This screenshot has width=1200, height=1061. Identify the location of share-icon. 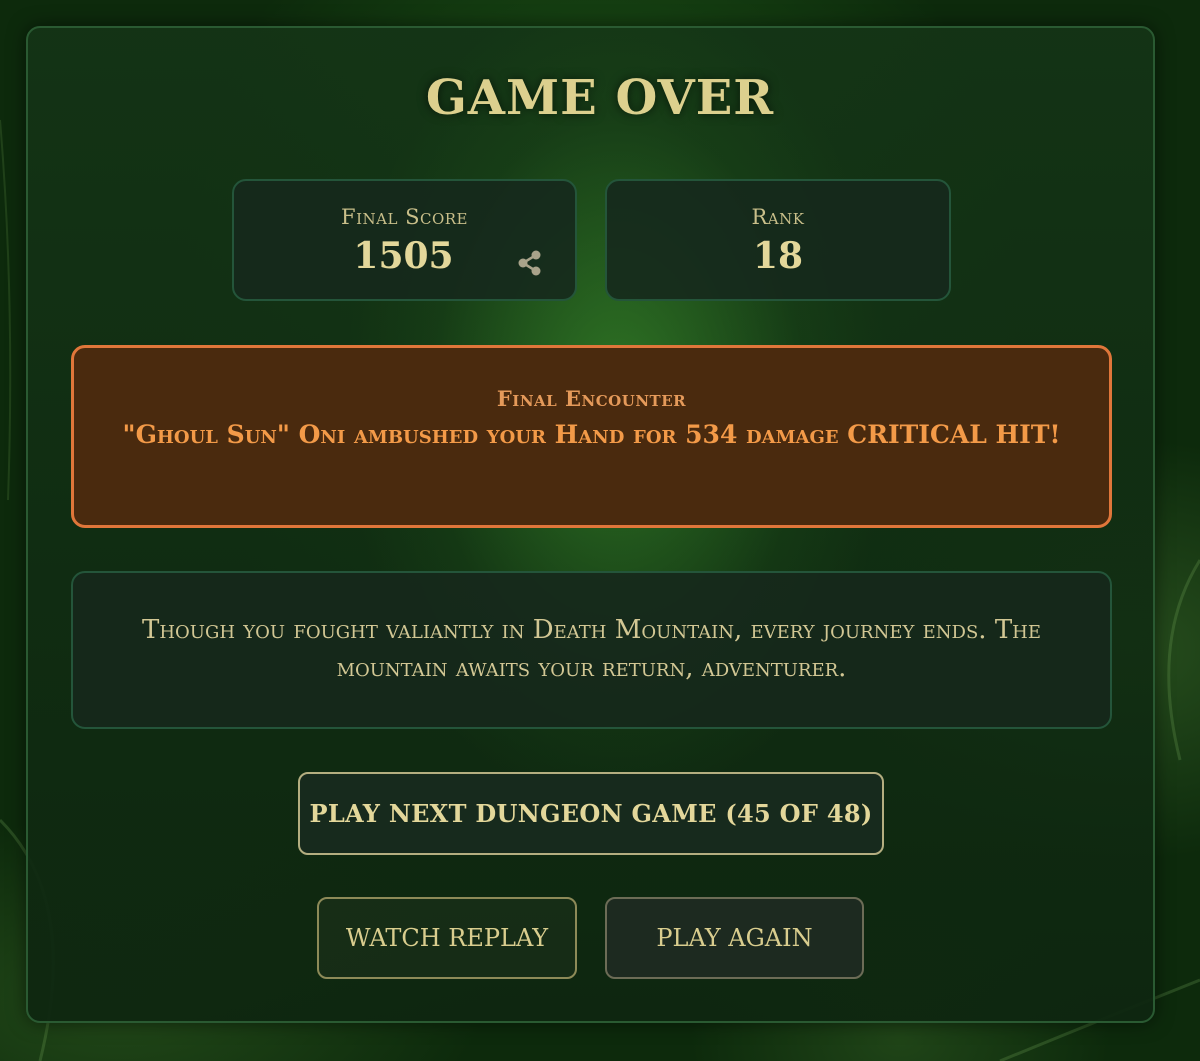
(530, 263).